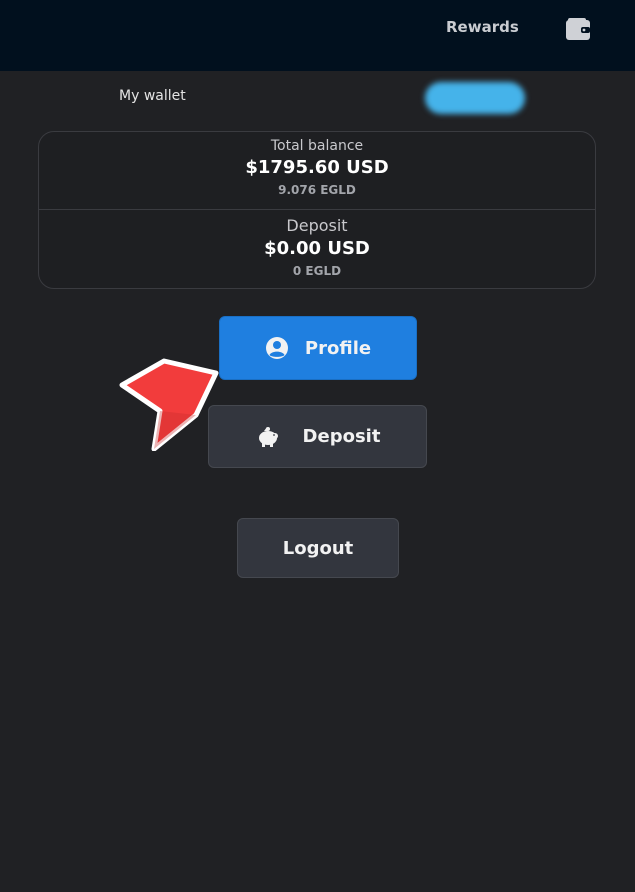 The height and width of the screenshot is (892, 635). What do you see at coordinates (338, 348) in the screenshot?
I see `profile-button-label: Profile` at bounding box center [338, 348].